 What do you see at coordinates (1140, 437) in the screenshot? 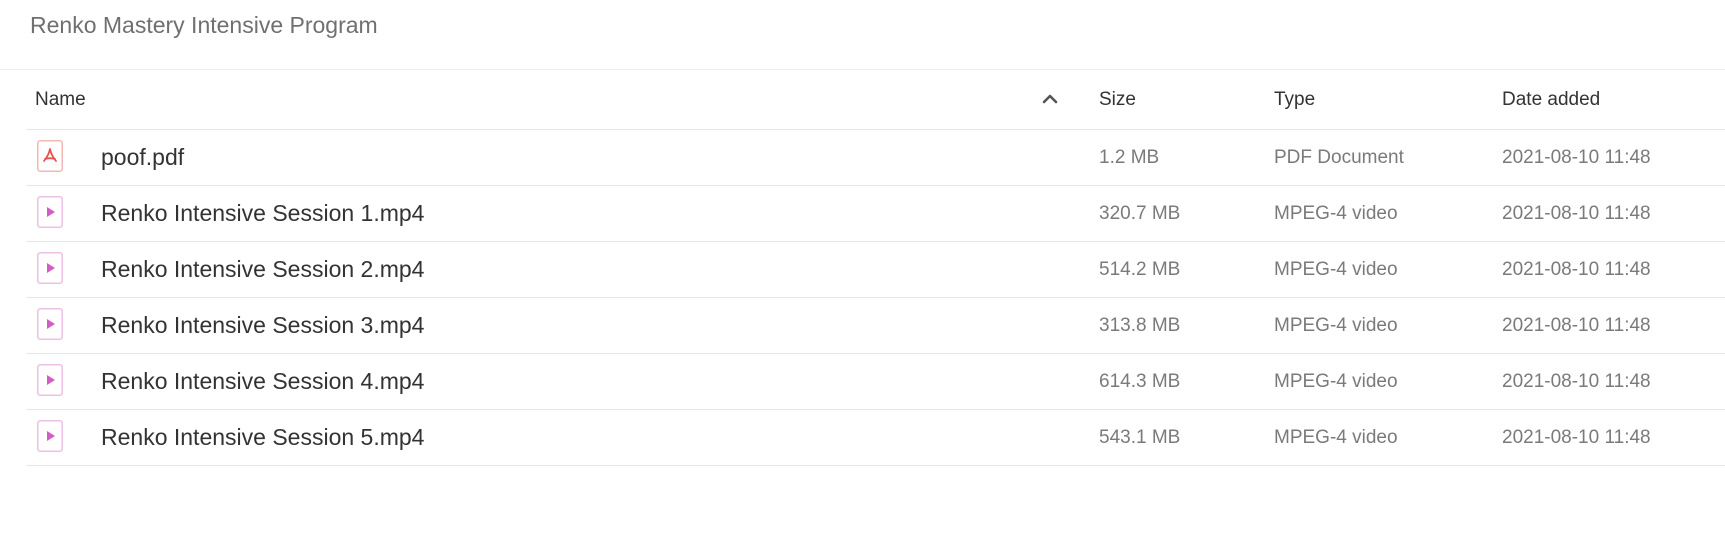
I see `file-size: 543.1 MB` at bounding box center [1140, 437].